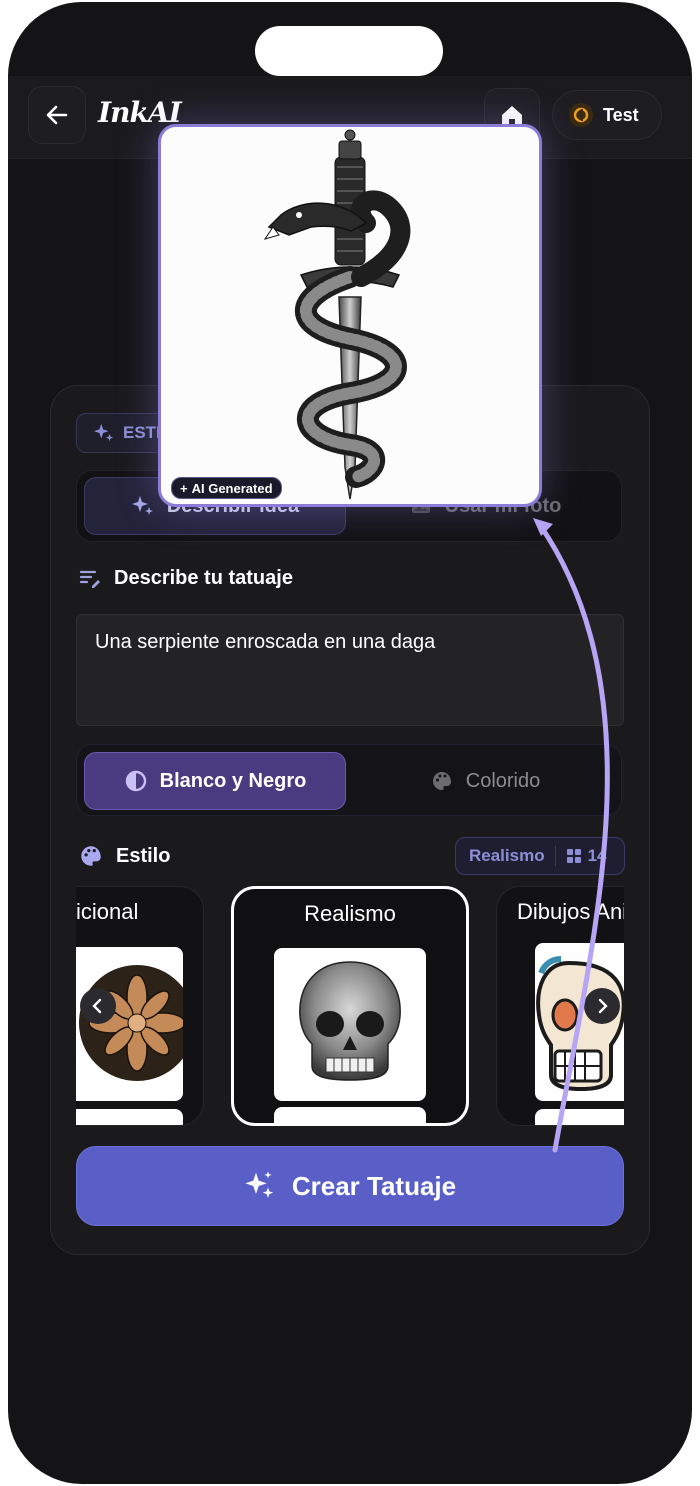 Image resolution: width=700 pixels, height=1486 pixels. I want to click on plus-icon: +, so click(184, 488).